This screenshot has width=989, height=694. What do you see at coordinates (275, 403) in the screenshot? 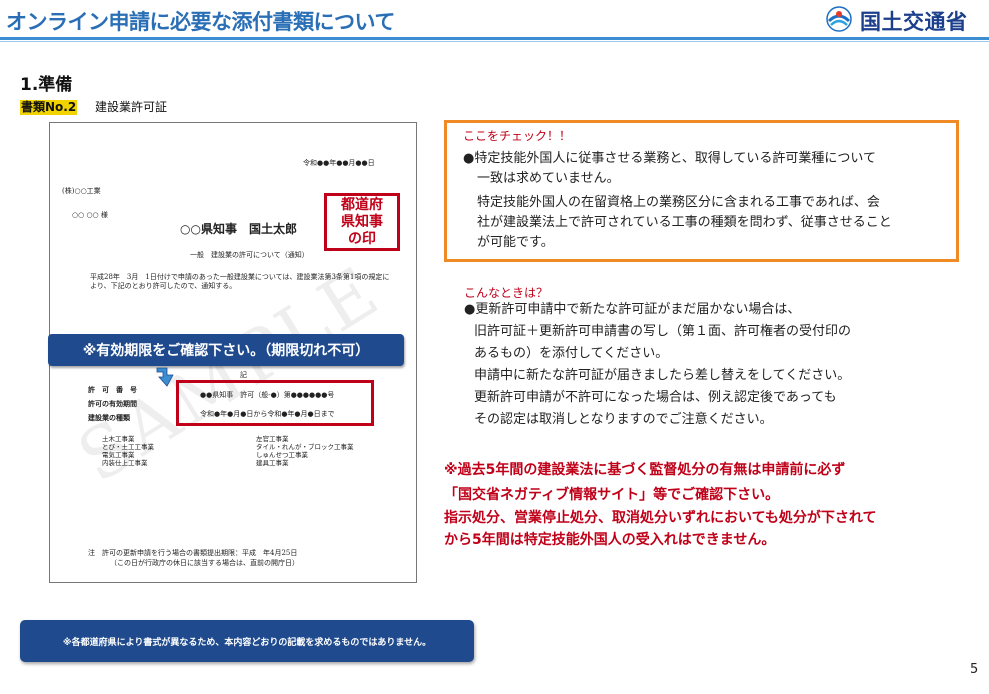
I see `validity-highlight-box` at bounding box center [275, 403].